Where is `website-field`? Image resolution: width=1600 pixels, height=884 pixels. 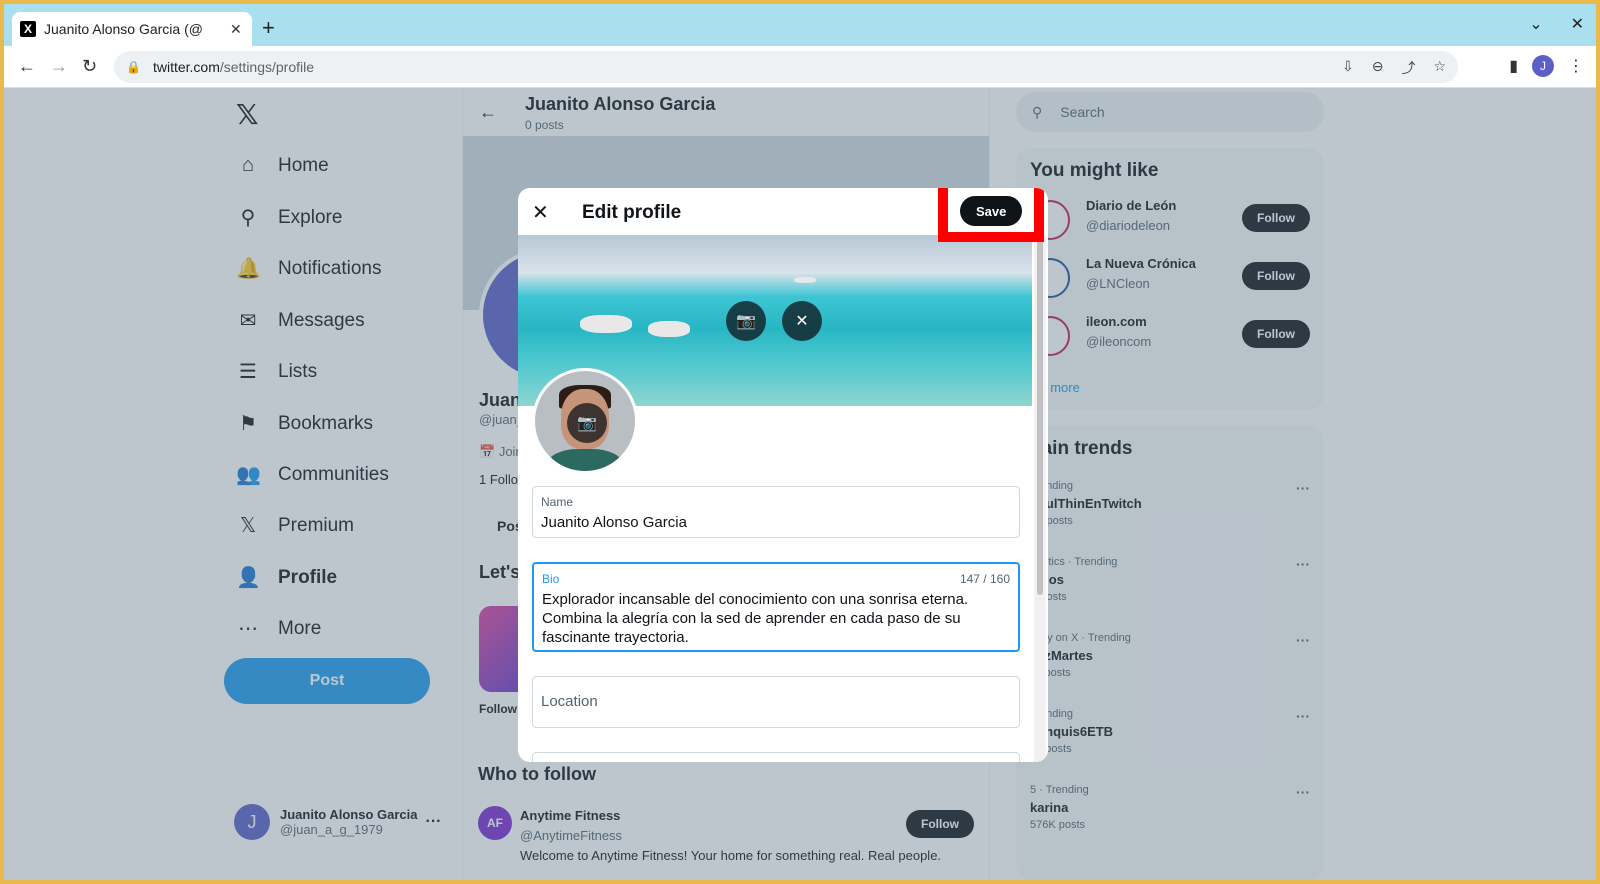 website-field is located at coordinates (776, 757).